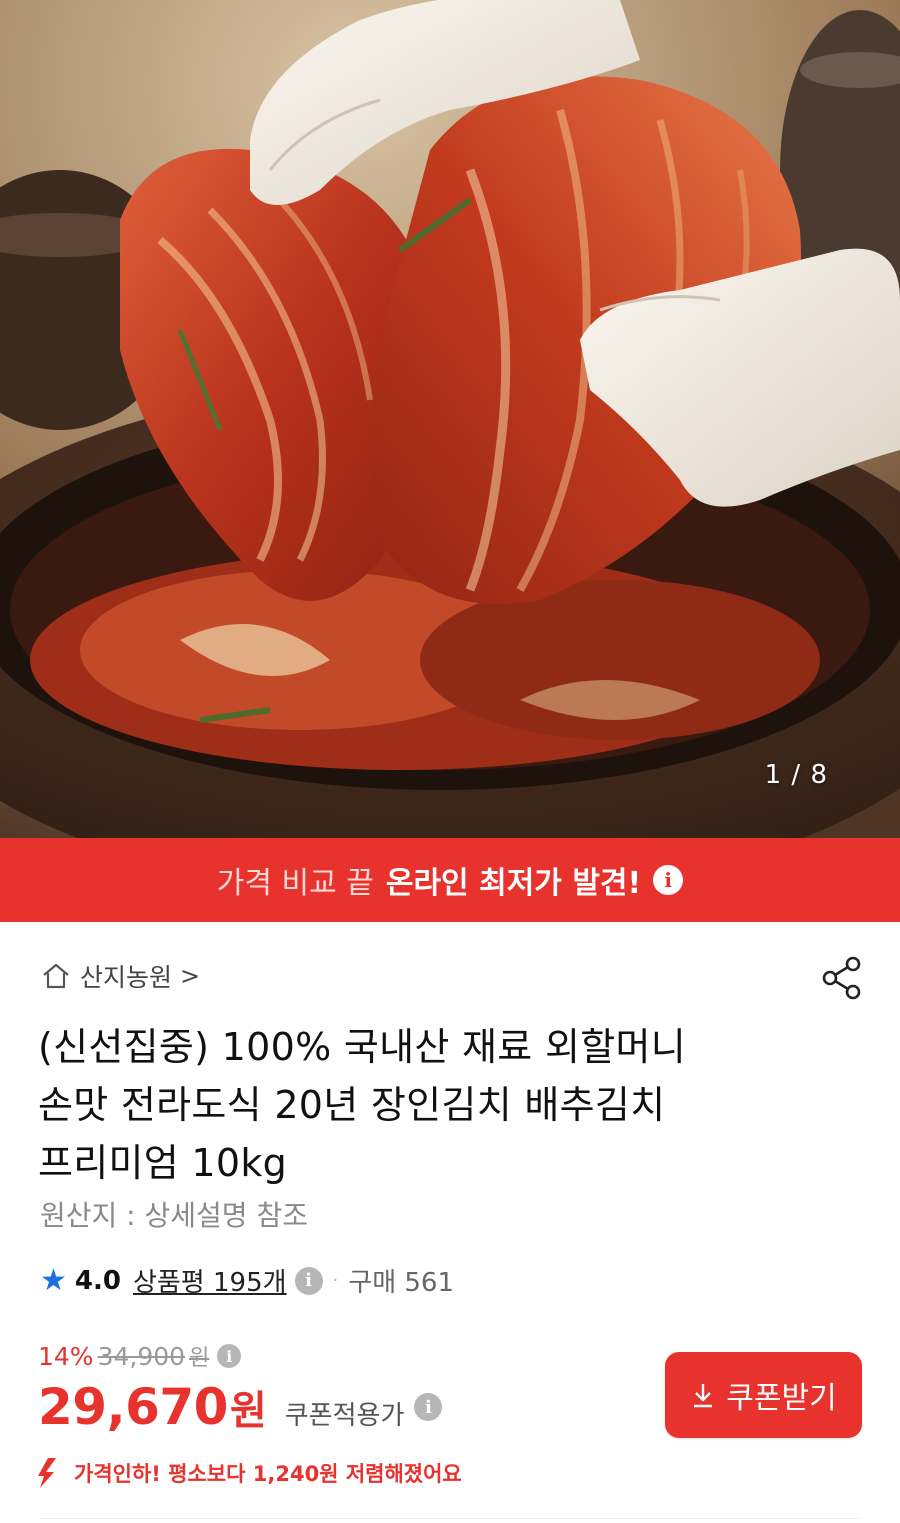 The width and height of the screenshot is (900, 1523). What do you see at coordinates (163, 1163) in the screenshot?
I see `product-title-line: 프리미엄 10kg` at bounding box center [163, 1163].